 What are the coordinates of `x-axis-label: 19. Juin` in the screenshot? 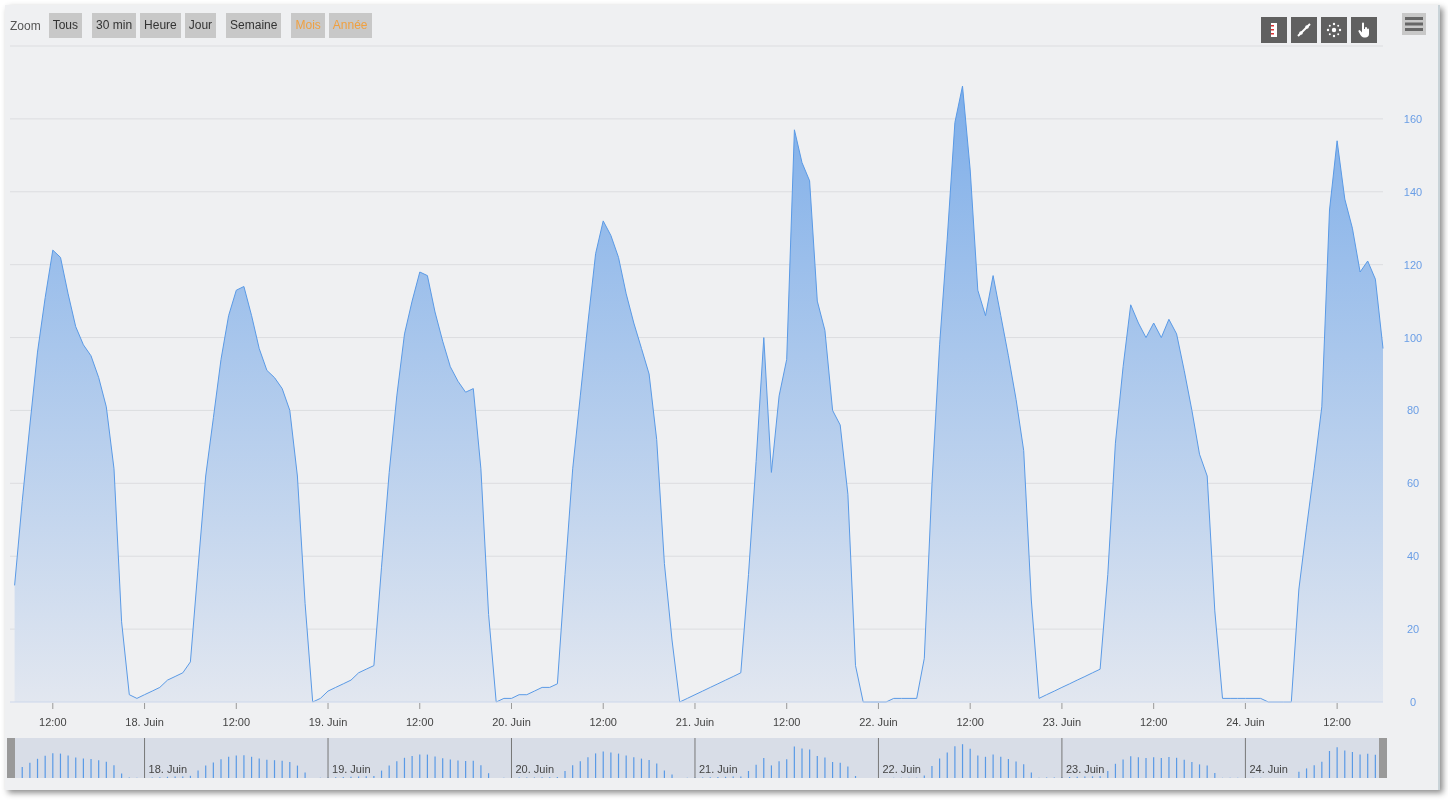 It's located at (328, 722).